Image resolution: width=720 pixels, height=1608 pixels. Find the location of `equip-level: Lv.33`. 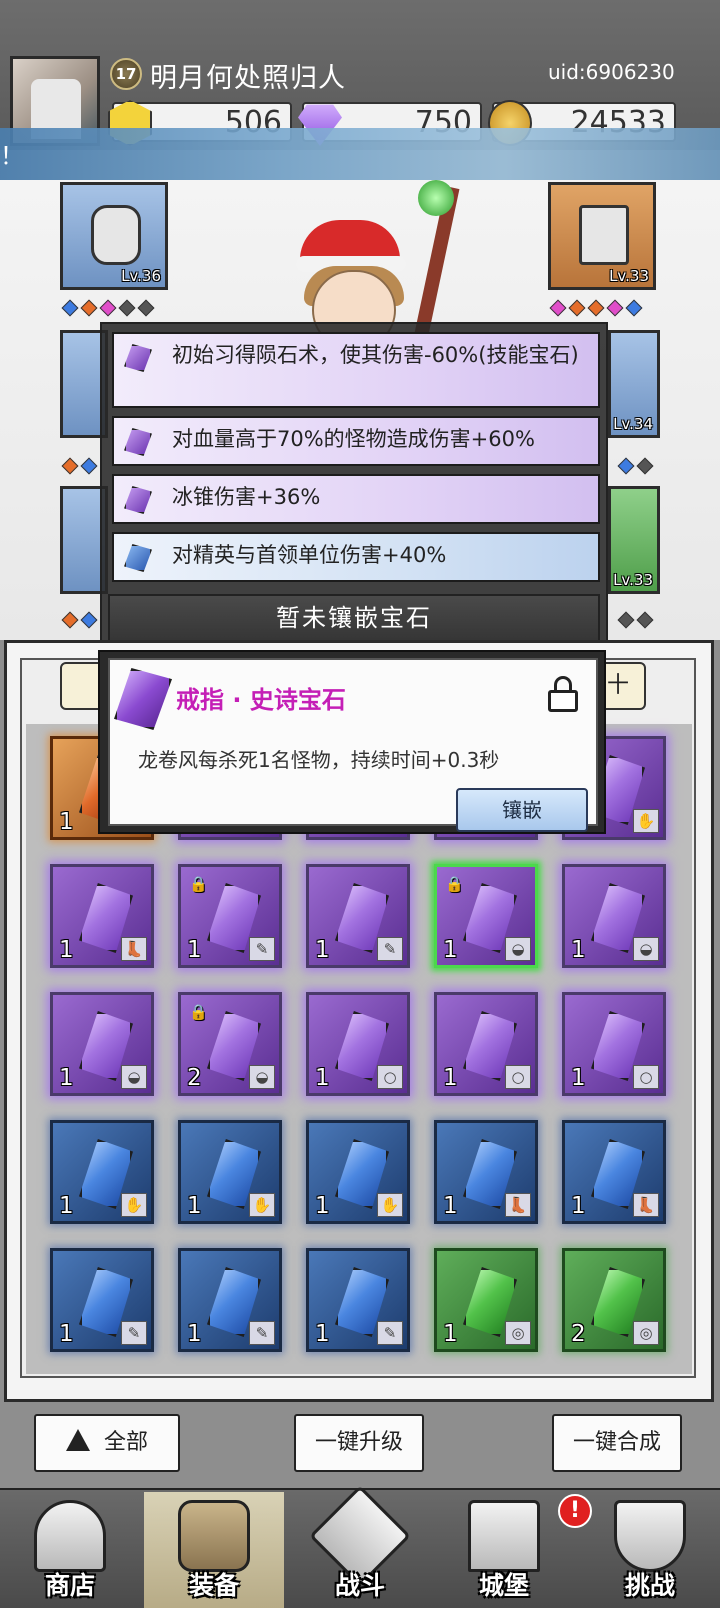

equip-level: Lv.33 is located at coordinates (629, 276).